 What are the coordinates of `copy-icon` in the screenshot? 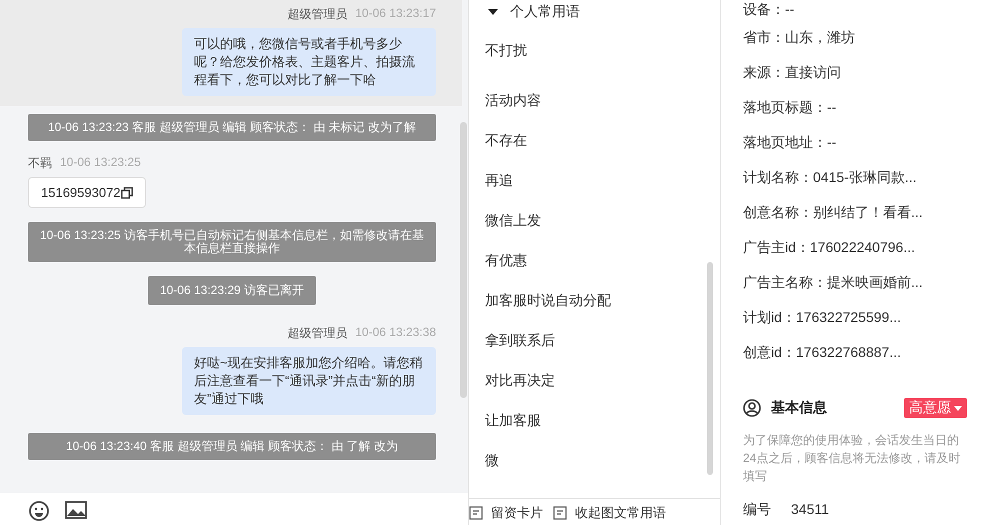 It's located at (126, 192).